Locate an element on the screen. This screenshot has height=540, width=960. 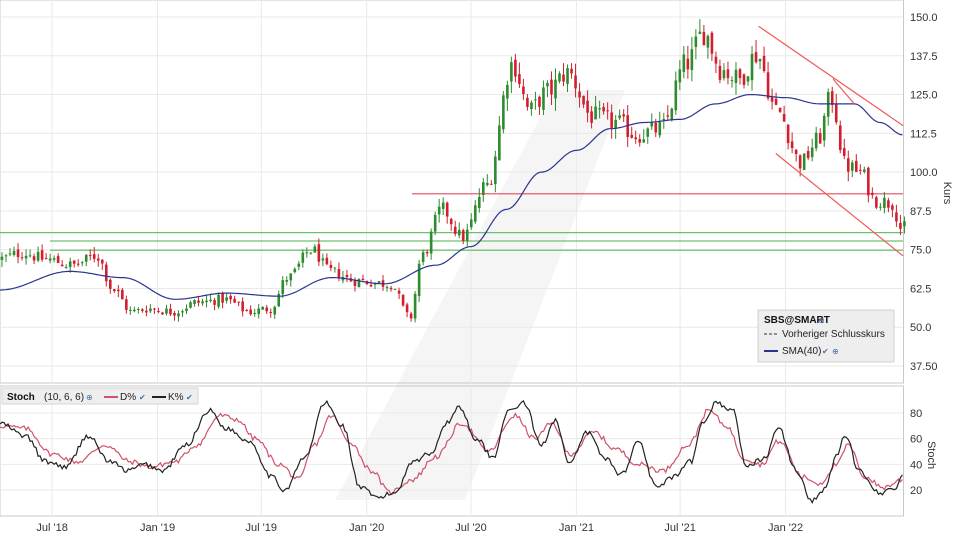
x-tick-label: Jan '20 is located at coordinates (366, 528).